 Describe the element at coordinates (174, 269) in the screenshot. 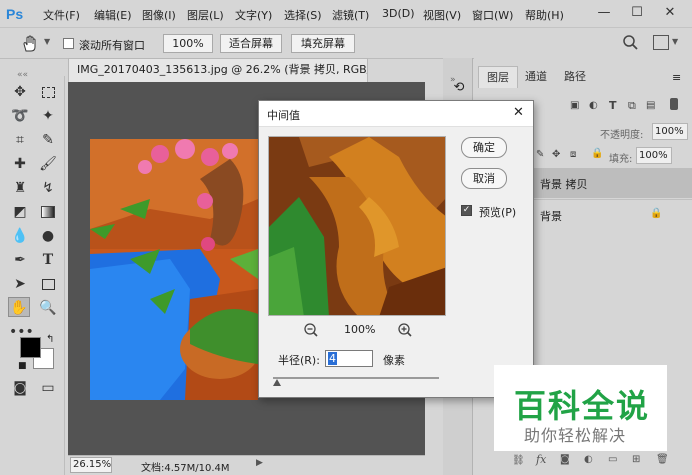

I see `document-image` at that location.